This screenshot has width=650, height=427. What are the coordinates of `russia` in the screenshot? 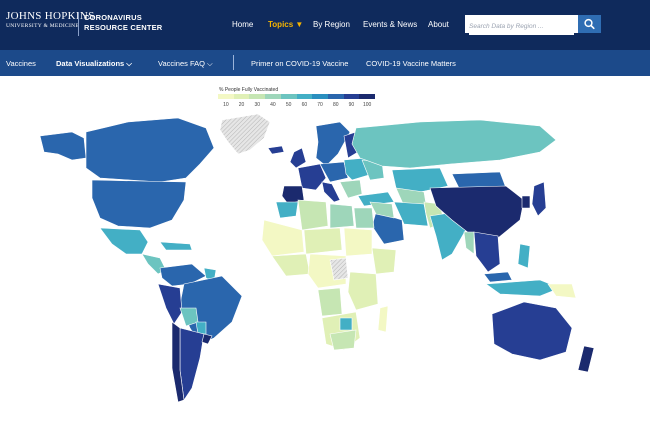 It's located at (454, 144).